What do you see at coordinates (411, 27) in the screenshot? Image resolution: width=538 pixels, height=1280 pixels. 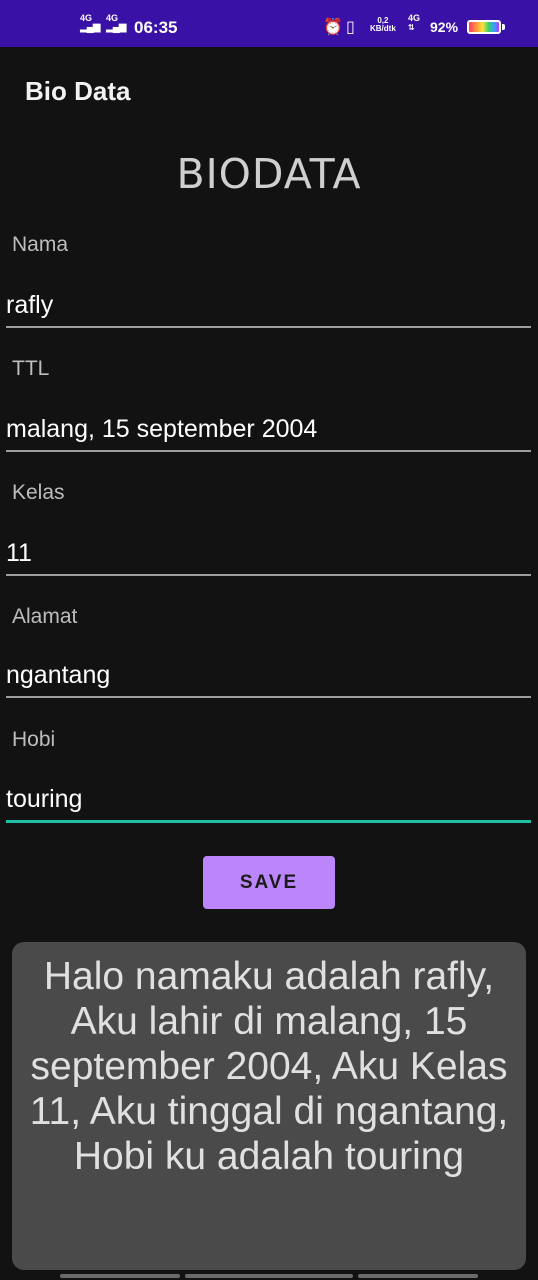 I see `data-arrows-icon: ⇅` at bounding box center [411, 27].